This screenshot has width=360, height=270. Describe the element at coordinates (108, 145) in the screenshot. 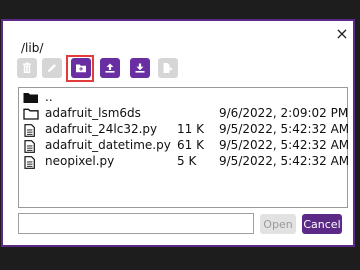

I see `file-name: adafruit_datetime.py` at that location.